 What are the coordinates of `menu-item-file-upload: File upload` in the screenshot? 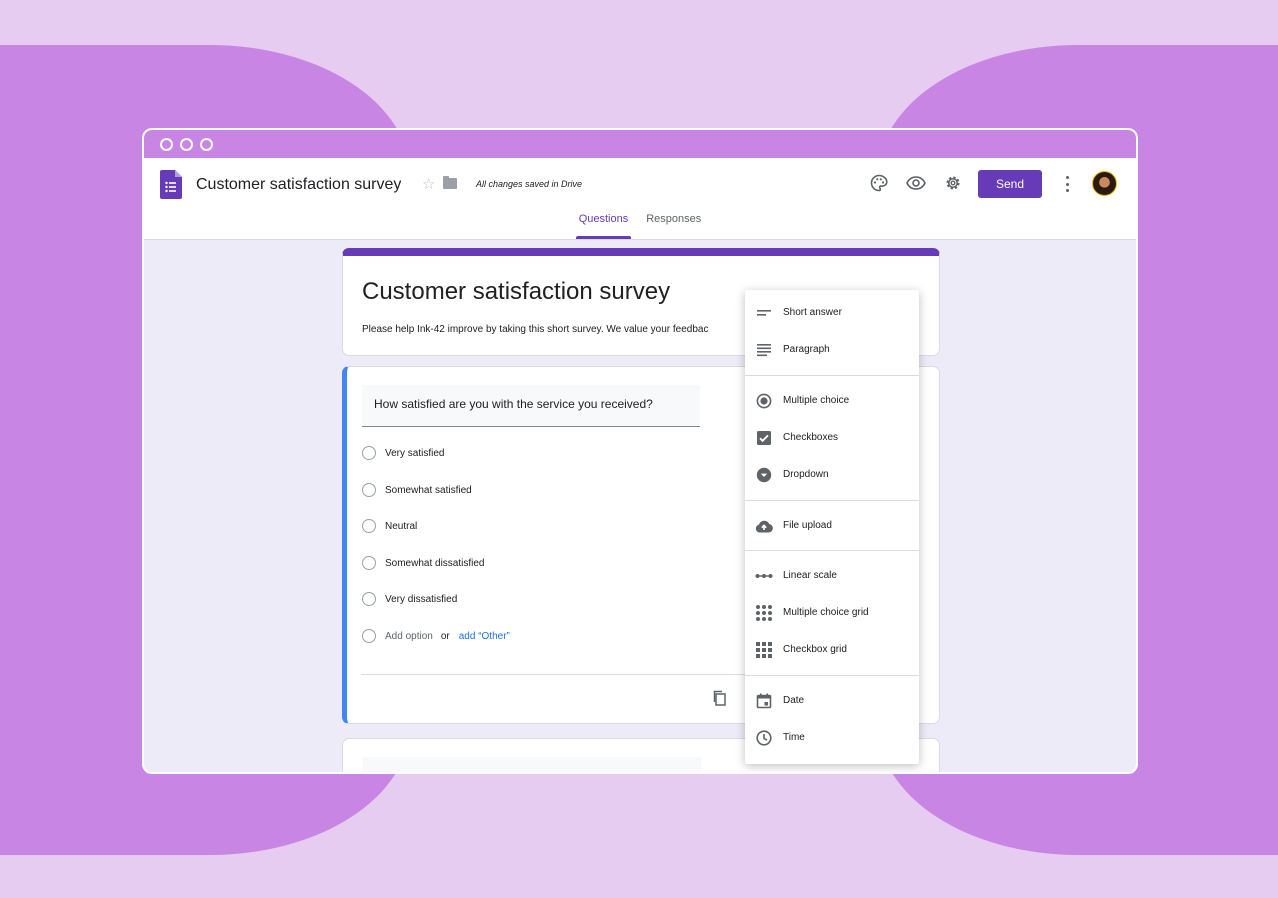 It's located at (832, 525).